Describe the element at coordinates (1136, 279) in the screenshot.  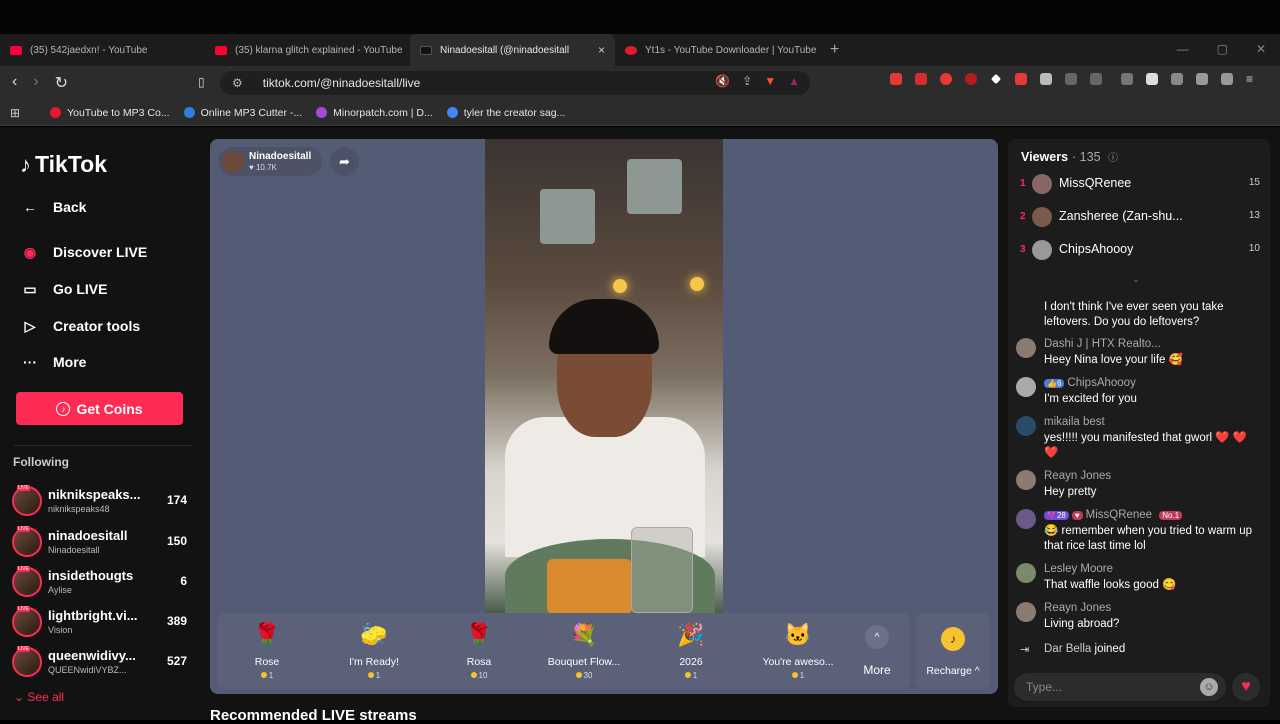
I see `chevron-down-icon: ⌄` at that location.